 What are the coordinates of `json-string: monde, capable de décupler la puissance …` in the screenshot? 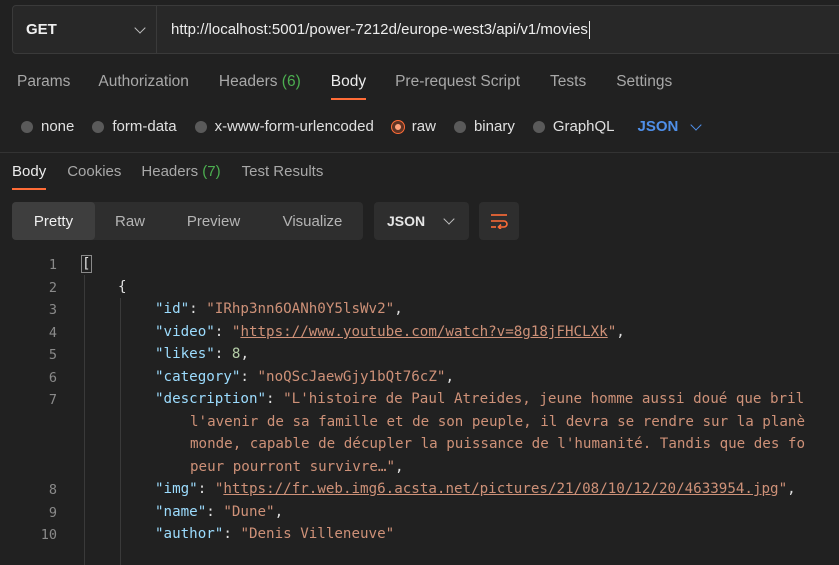 It's located at (497, 444).